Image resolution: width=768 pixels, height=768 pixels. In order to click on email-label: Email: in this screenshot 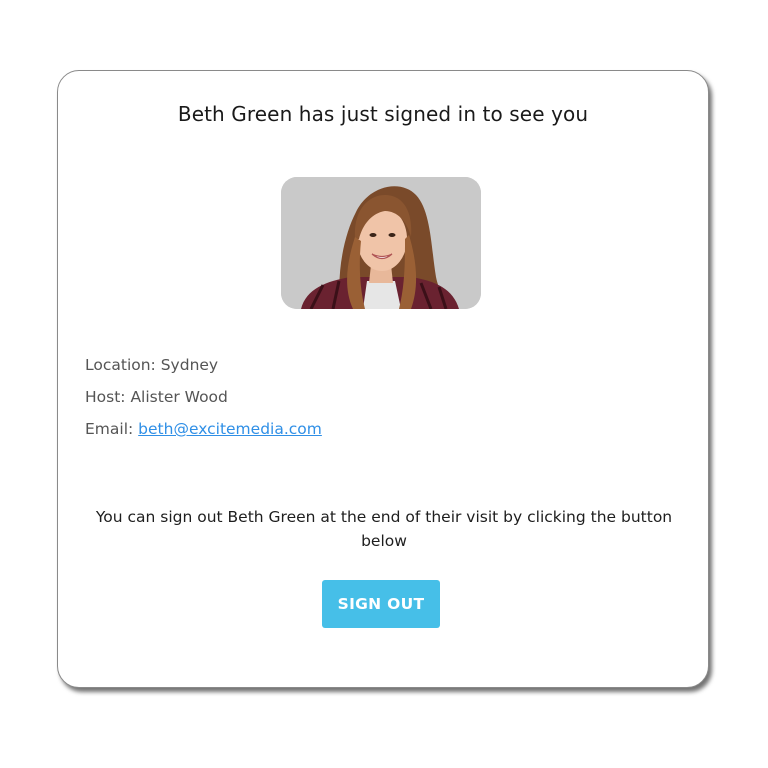, I will do `click(109, 429)`.